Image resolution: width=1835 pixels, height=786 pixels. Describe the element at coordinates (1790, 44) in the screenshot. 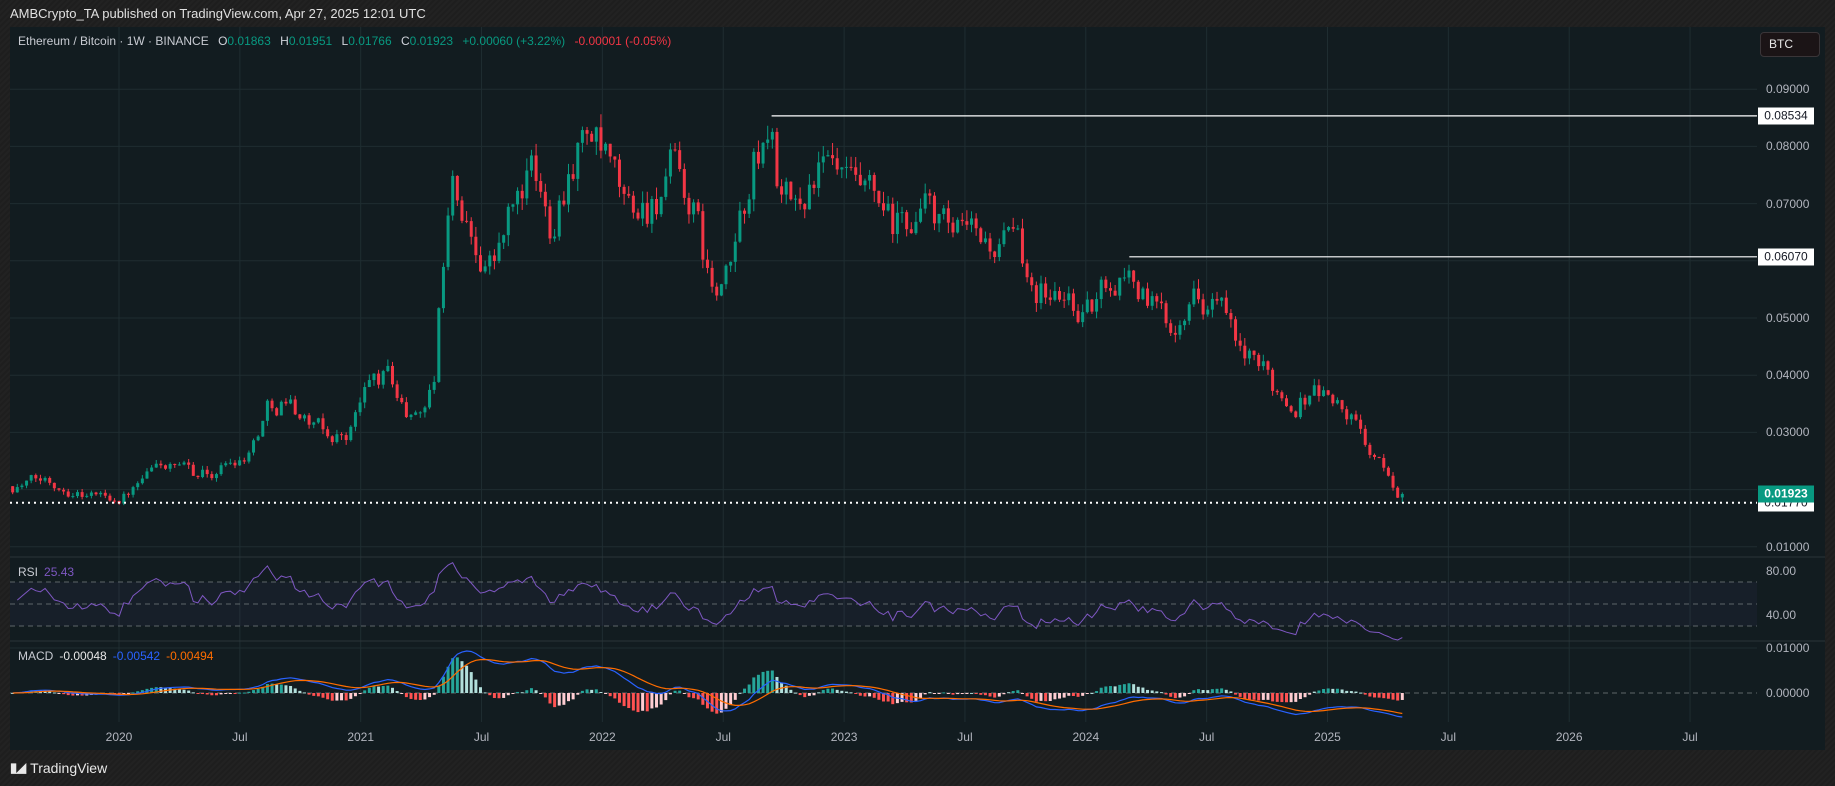

I see `currency-button: BTC` at that location.